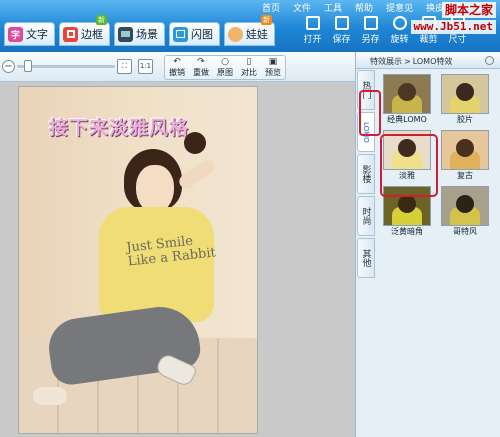 This screenshot has height=437, width=500. I want to click on tab-label: 闪图, so click(202, 34).